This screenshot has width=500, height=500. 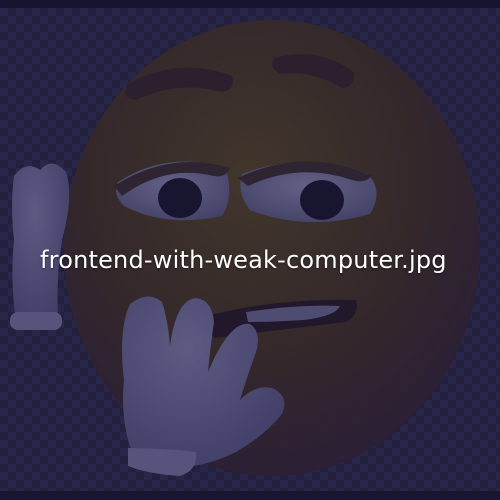 What do you see at coordinates (41, 244) in the screenshot?
I see `left-hand-icon` at bounding box center [41, 244].